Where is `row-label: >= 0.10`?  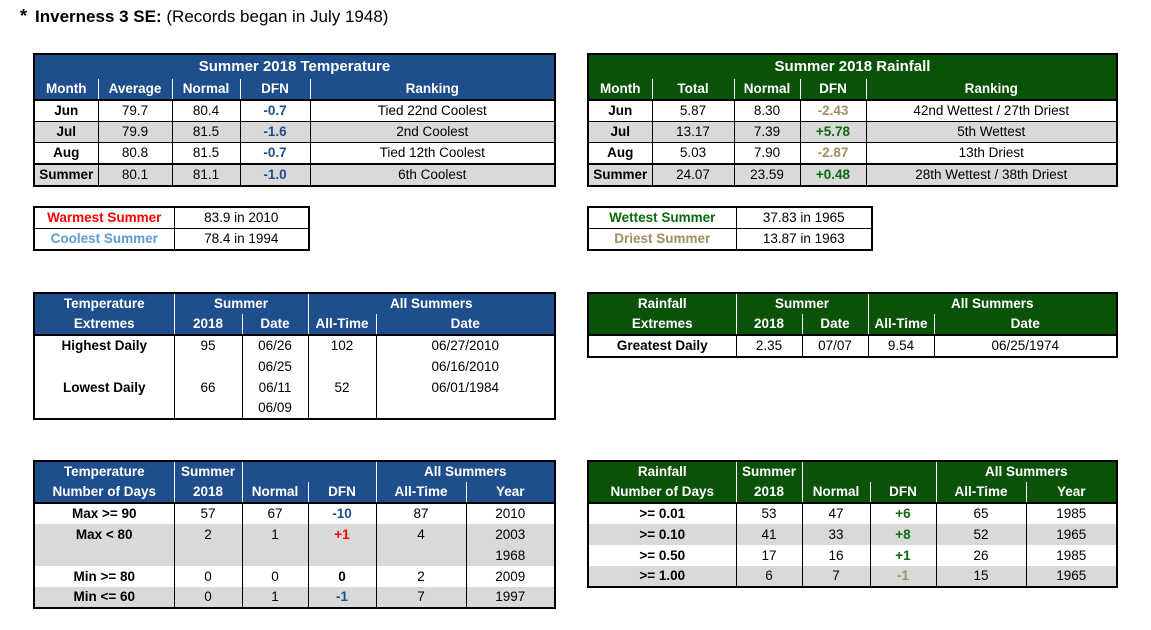 row-label: >= 0.10 is located at coordinates (662, 534).